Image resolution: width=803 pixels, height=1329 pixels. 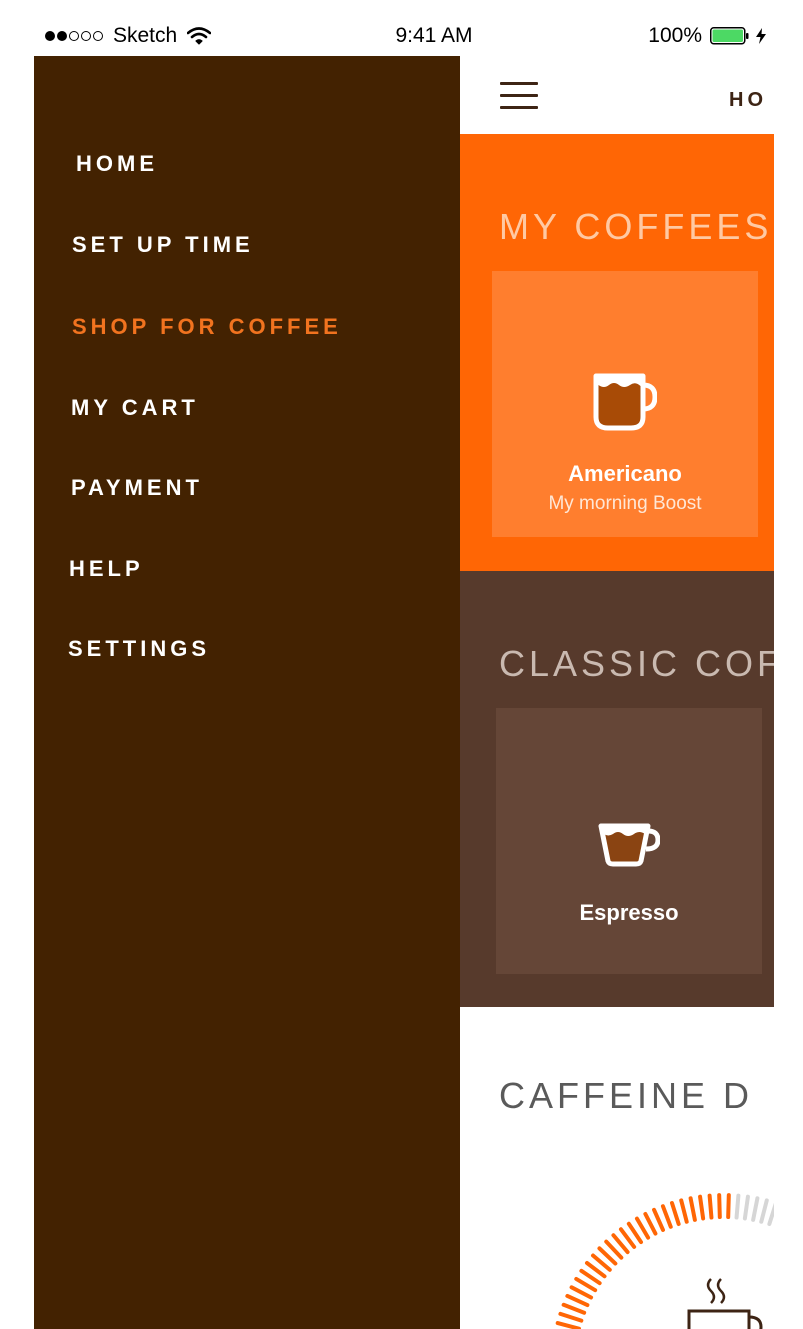 What do you see at coordinates (625, 473) in the screenshot?
I see `card-name: Americano` at bounding box center [625, 473].